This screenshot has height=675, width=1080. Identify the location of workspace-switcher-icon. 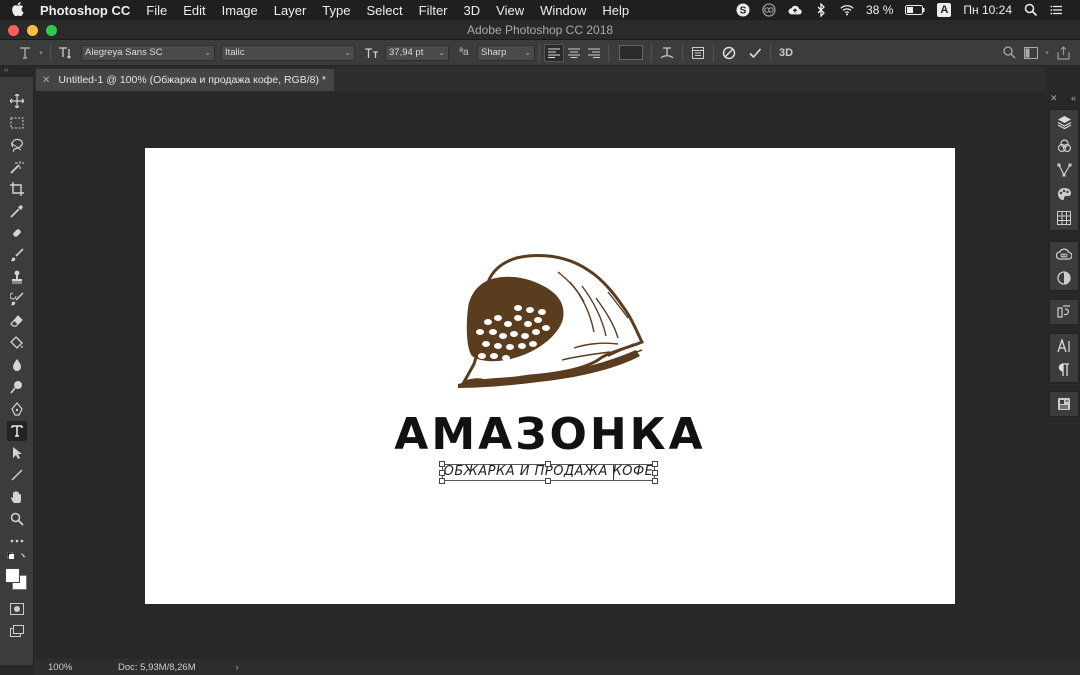
(1031, 53).